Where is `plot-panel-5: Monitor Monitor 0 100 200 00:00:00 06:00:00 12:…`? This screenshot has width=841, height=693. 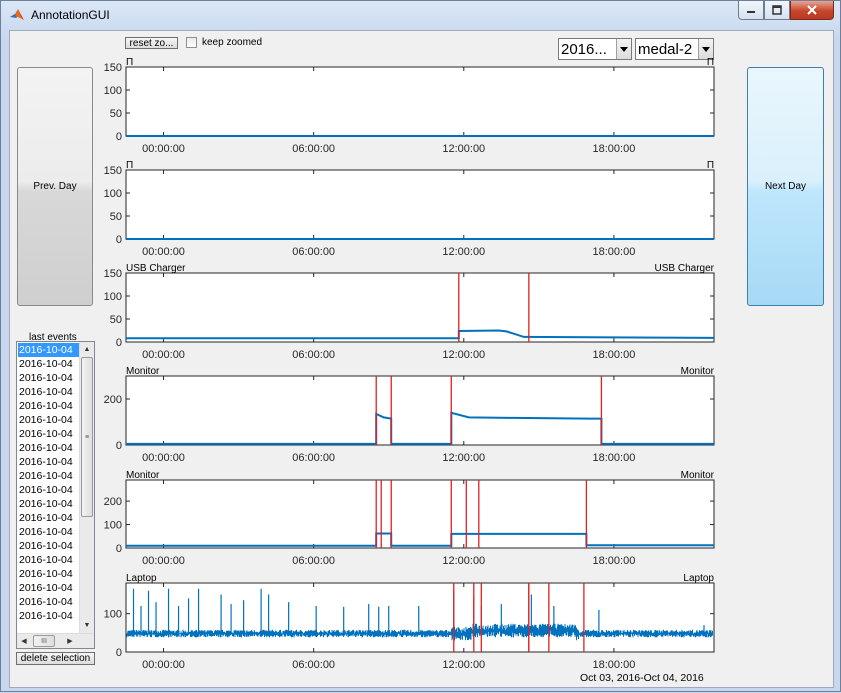
plot-panel-5: Monitor Monitor 0 100 200 00:00:00 06:00:00 12:… is located at coordinates (409, 518).